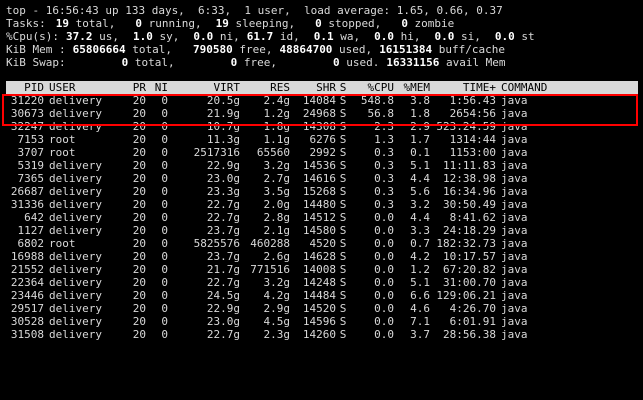  I want to click on cell-res: 2.6g, so click(277, 256).